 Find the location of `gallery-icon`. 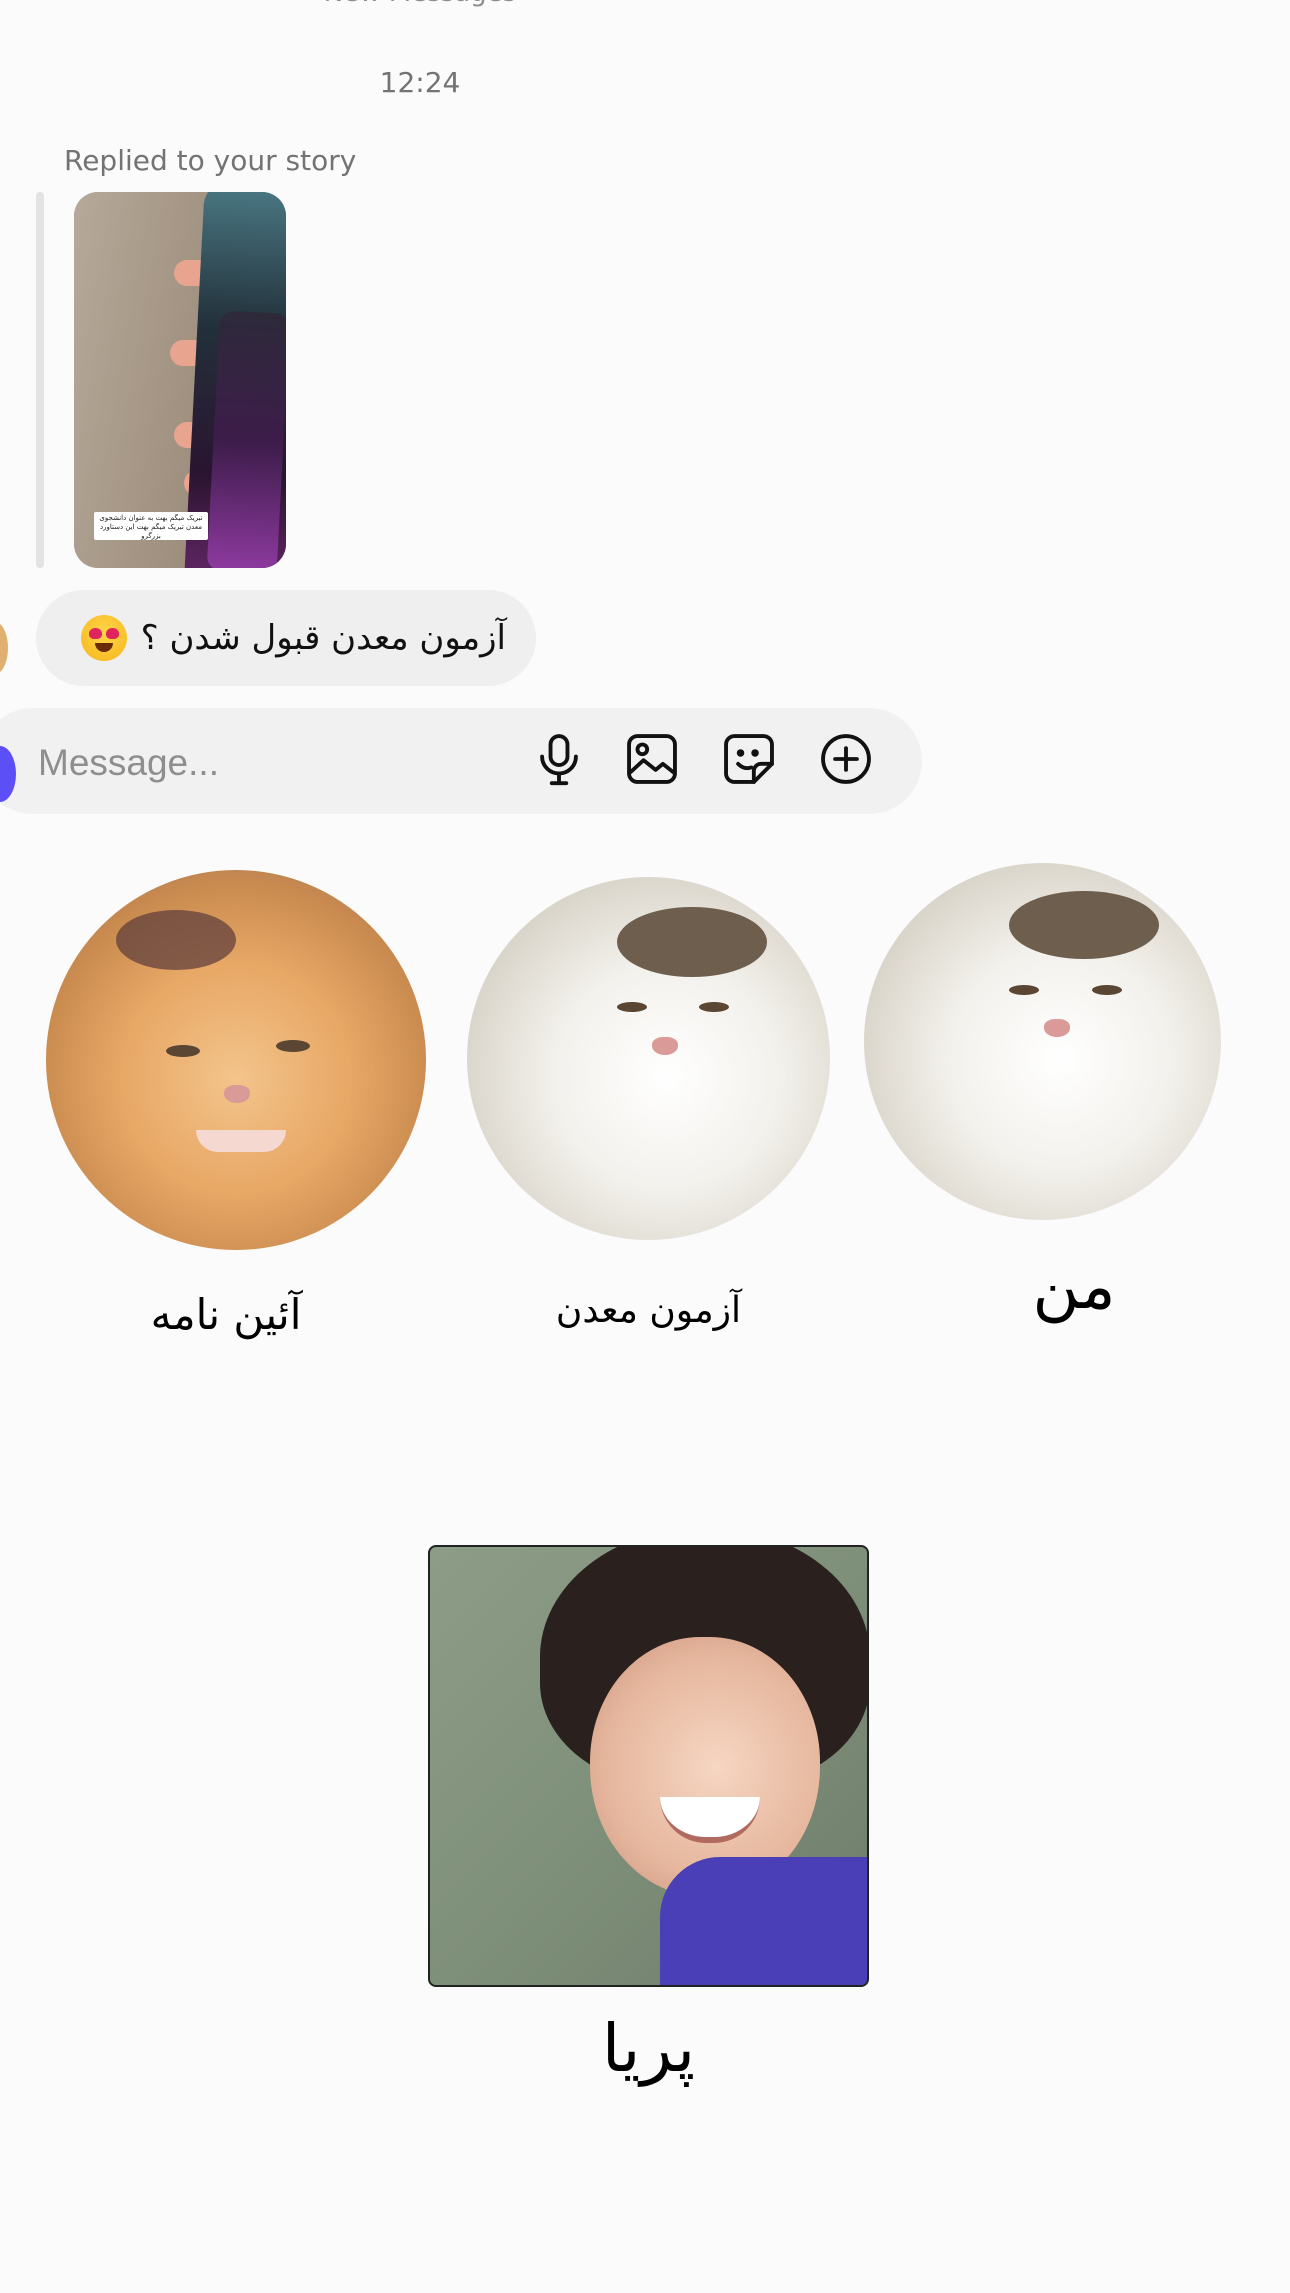

gallery-icon is located at coordinates (652, 759).